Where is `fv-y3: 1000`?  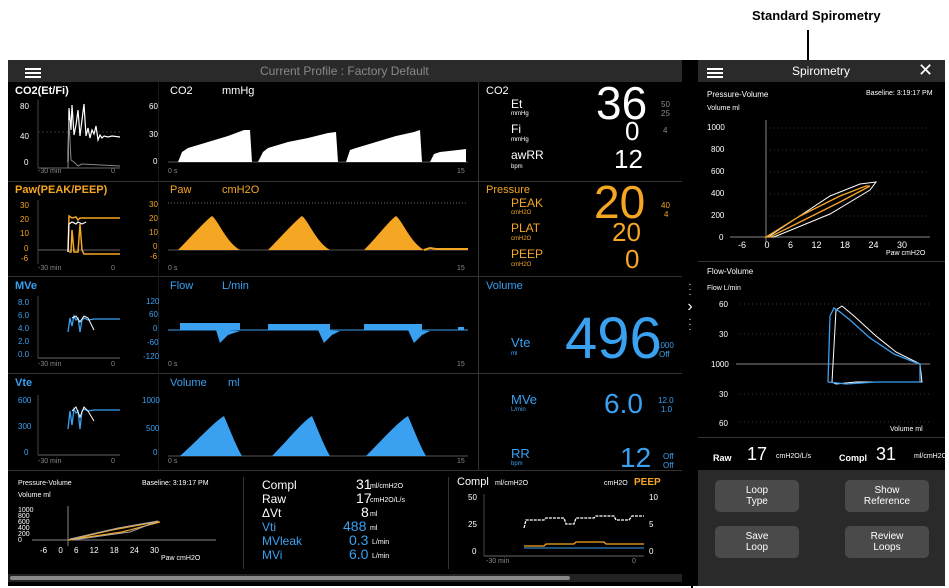
fv-y3: 1000 is located at coordinates (720, 364).